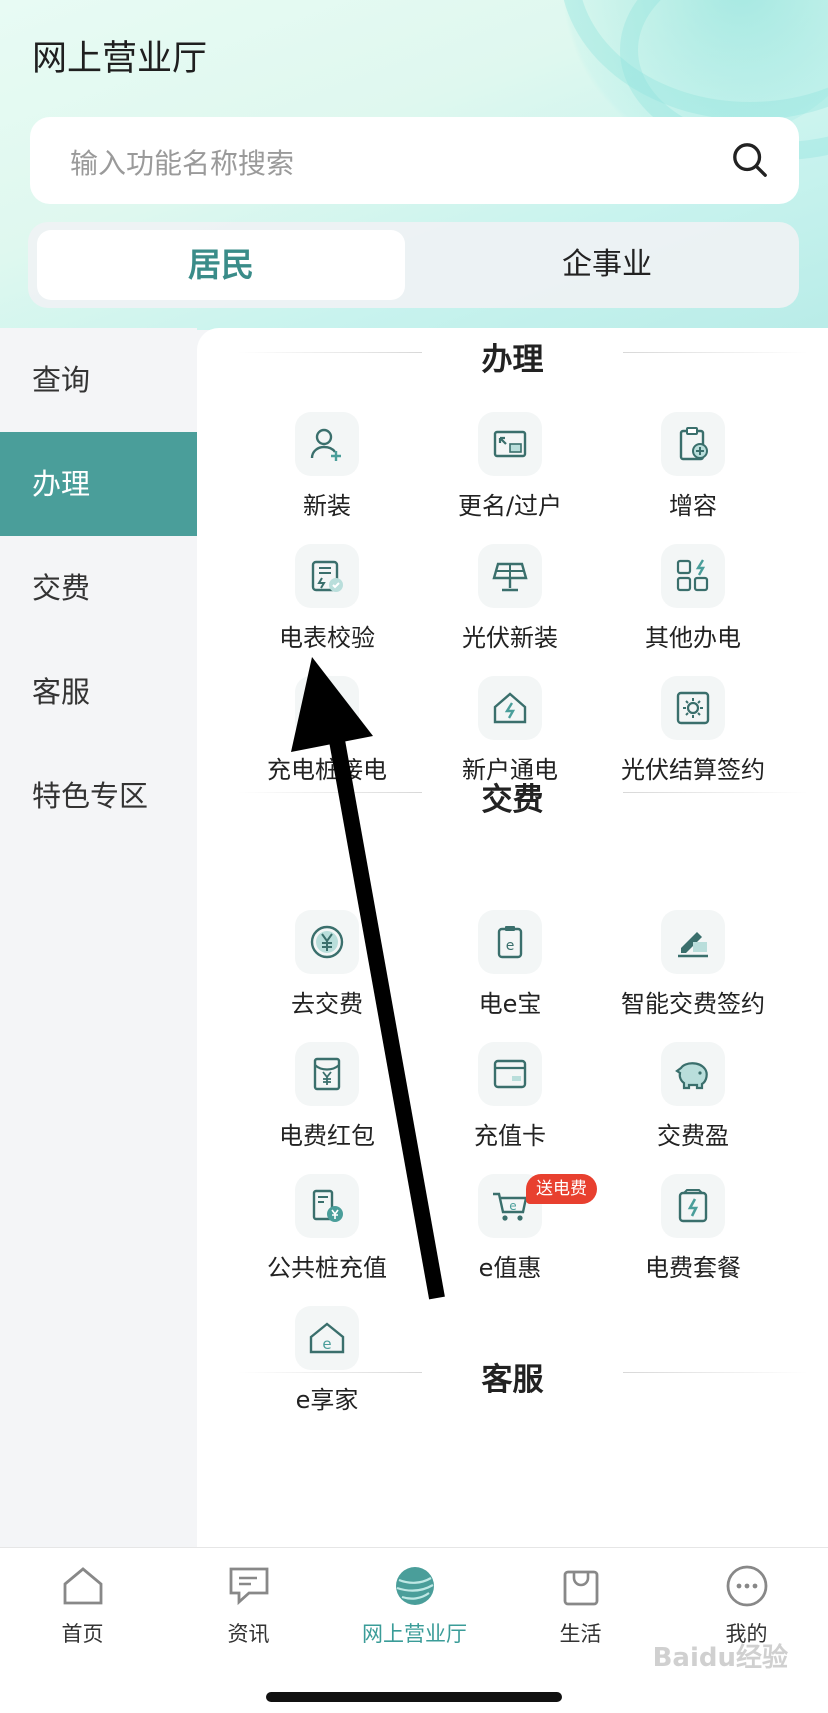  I want to click on tab-news: 资讯, so click(248, 1608).